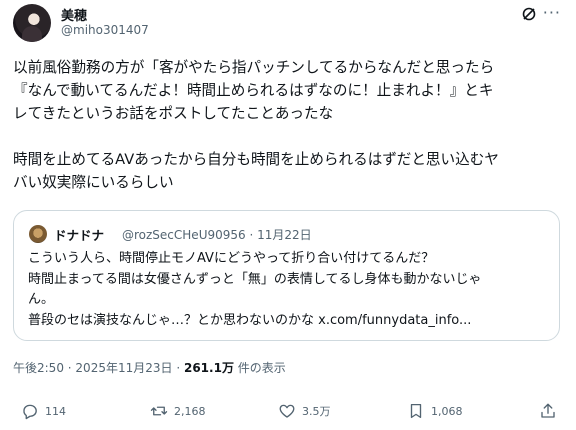 This screenshot has height=430, width=576. I want to click on view-label: 件の表示, so click(261, 368).